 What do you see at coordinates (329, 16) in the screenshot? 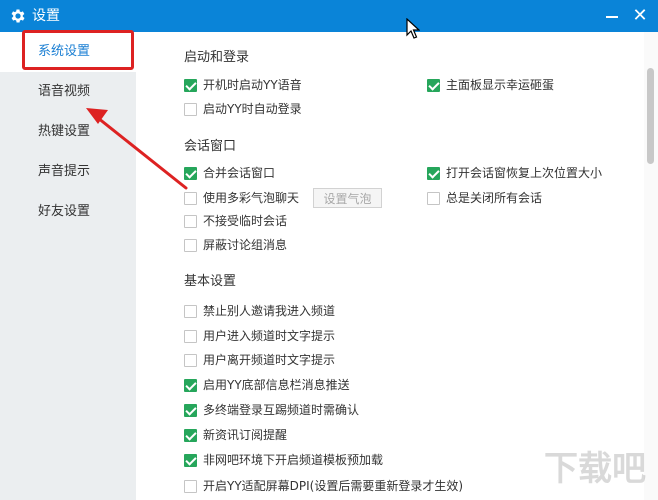
I see `title-bar: 设置 ✕` at bounding box center [329, 16].